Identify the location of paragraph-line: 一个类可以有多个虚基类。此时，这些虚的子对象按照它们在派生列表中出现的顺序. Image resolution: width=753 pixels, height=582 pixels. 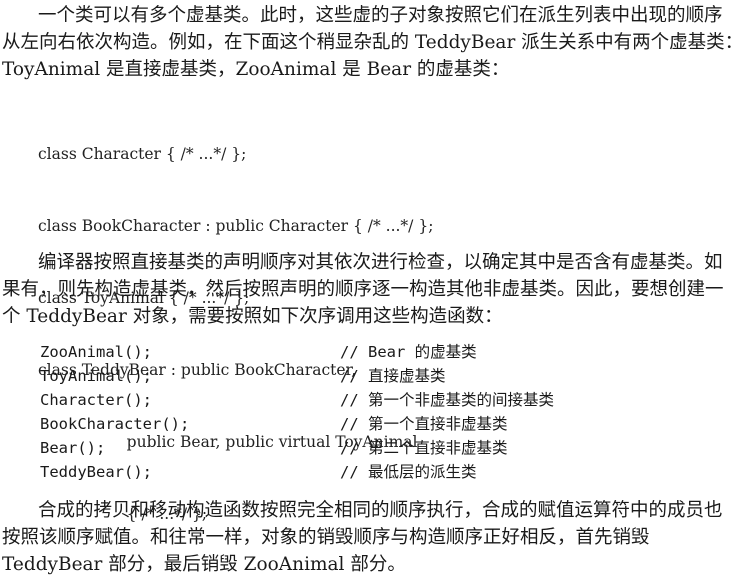
(380, 15).